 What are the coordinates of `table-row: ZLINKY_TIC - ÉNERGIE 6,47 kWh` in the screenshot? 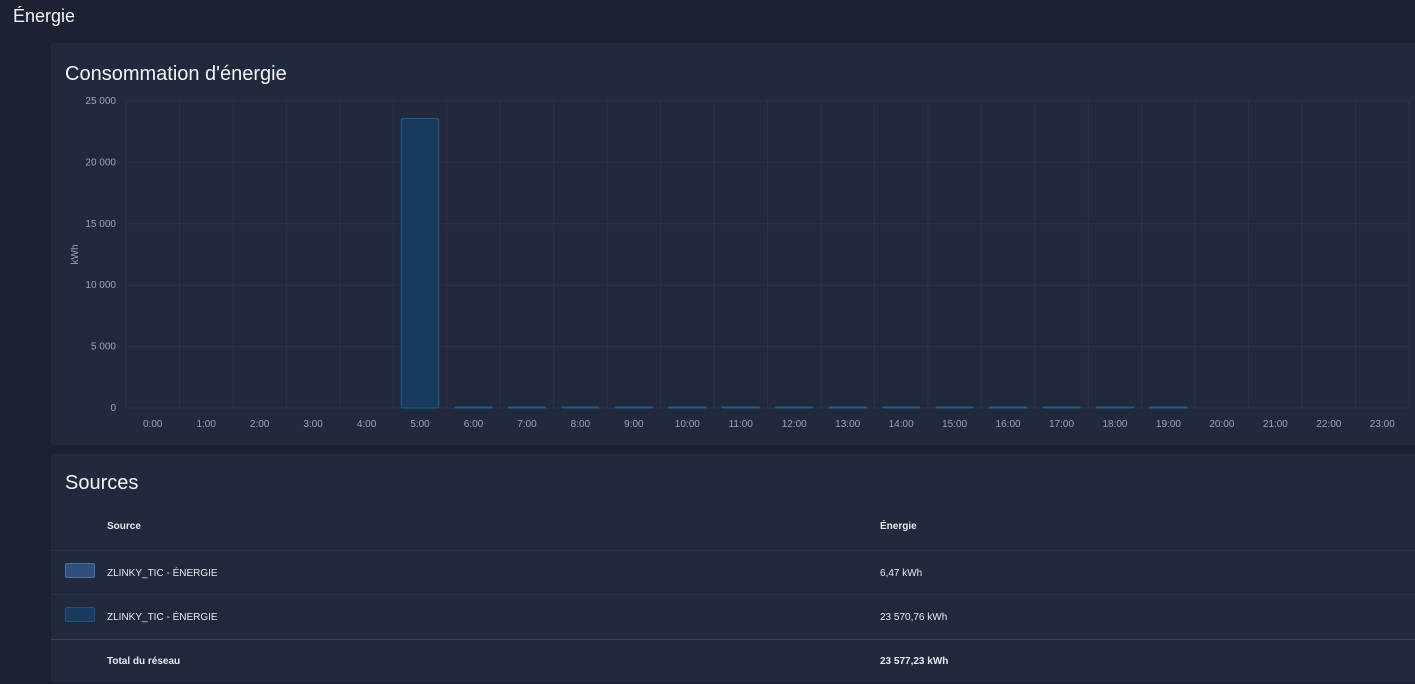 It's located at (733, 572).